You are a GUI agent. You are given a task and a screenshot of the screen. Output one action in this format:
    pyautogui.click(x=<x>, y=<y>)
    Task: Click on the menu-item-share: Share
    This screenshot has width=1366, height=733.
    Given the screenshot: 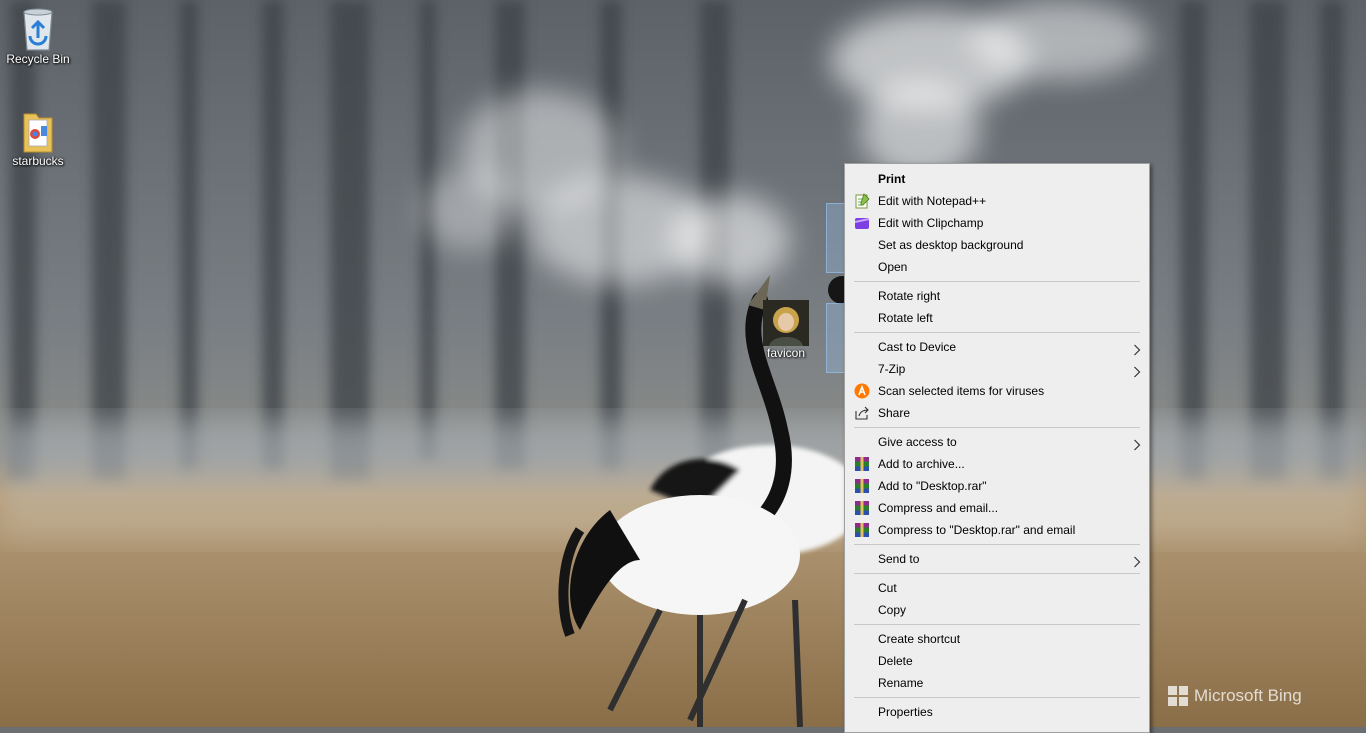 What is the action you would take?
    pyautogui.click(x=997, y=413)
    